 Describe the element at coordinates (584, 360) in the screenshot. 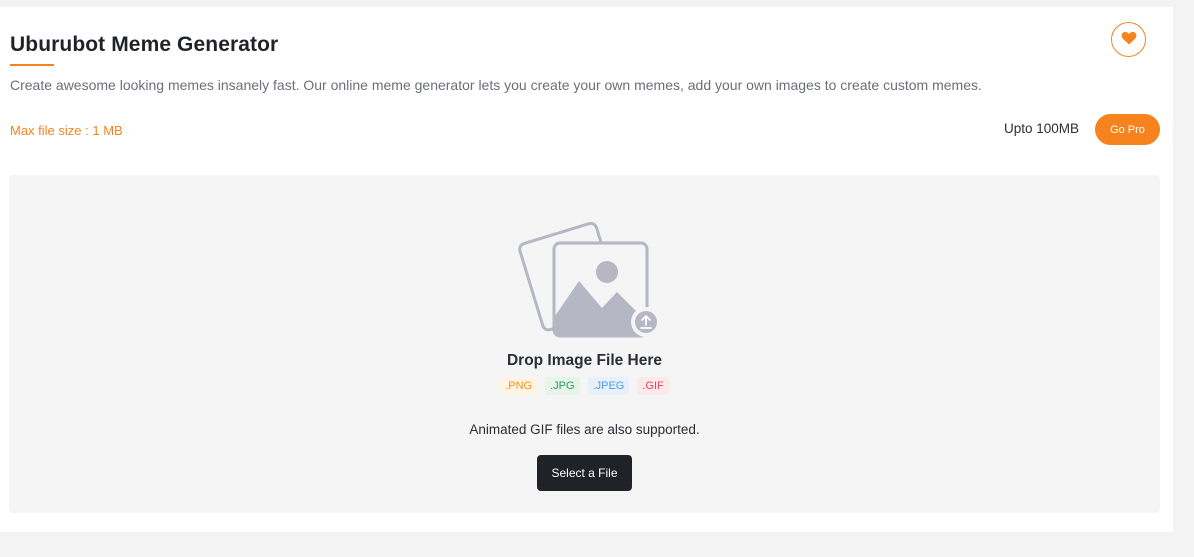

I see `drop-title: Drop Image File Here` at that location.